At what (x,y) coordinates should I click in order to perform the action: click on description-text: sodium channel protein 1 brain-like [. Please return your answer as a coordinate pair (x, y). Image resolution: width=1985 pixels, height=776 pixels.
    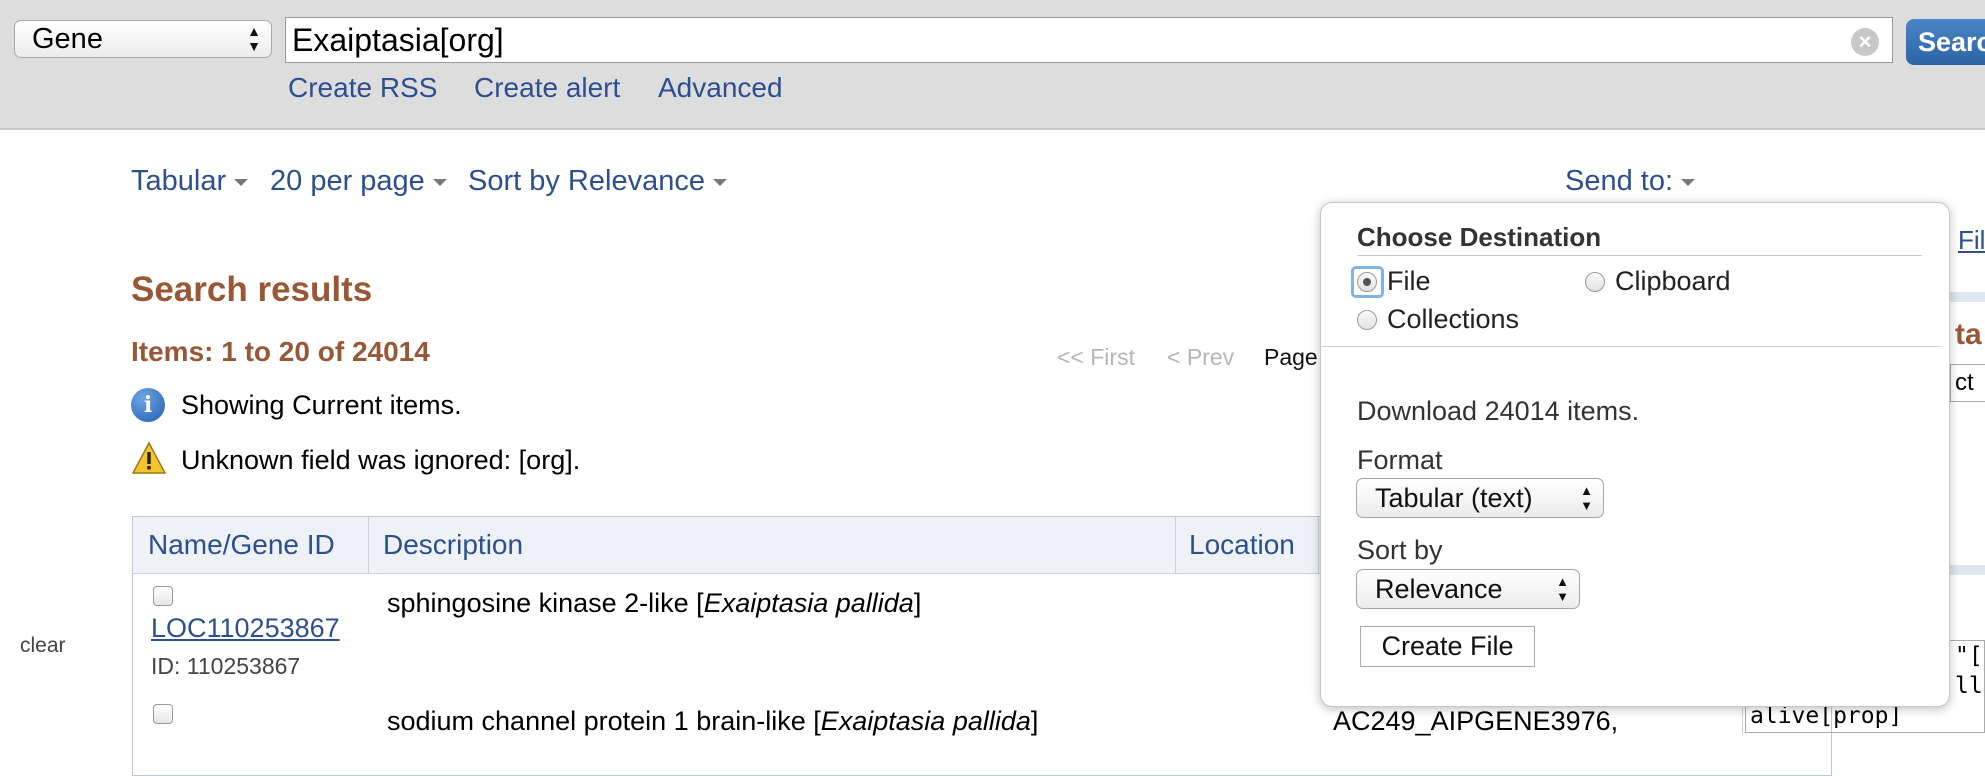
    Looking at the image, I should click on (604, 721).